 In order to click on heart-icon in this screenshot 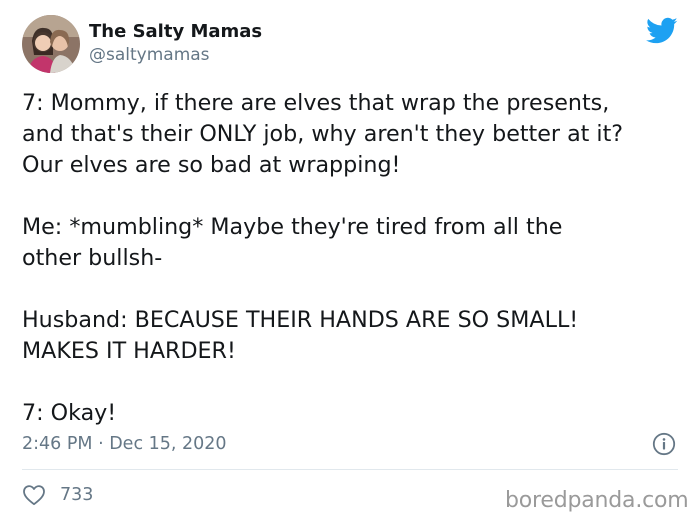, I will do `click(34, 495)`.